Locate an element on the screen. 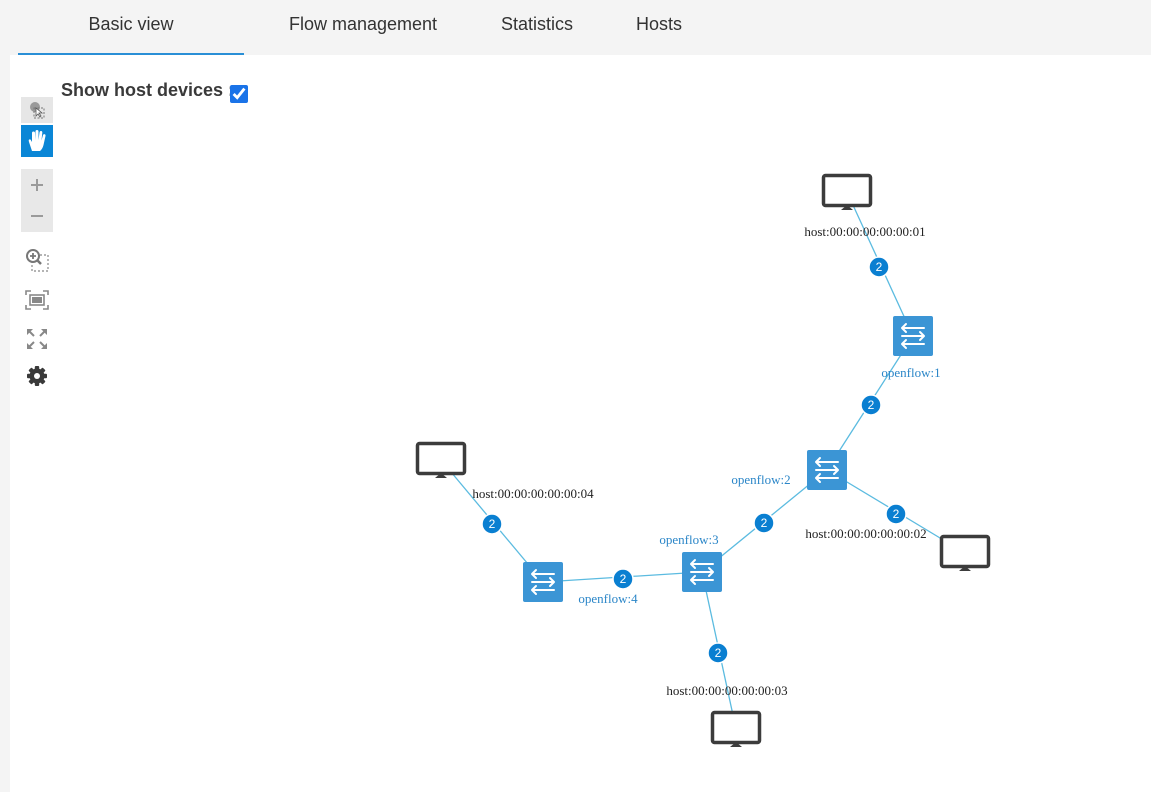 The image size is (1151, 792). switch-label: openflow:1 is located at coordinates (910, 372).